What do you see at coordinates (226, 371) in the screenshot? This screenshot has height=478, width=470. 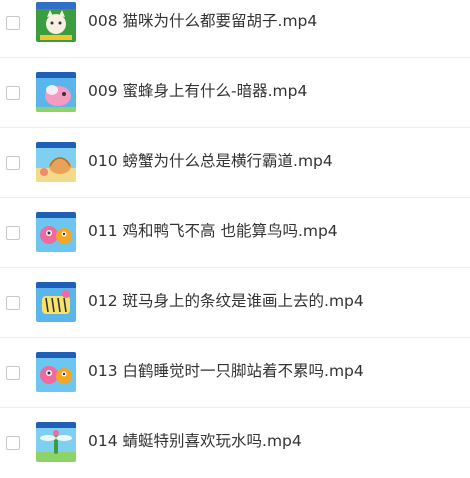 I see `file-name: 013 白鹤睡觉时一只脚站着不累吗.mp4` at bounding box center [226, 371].